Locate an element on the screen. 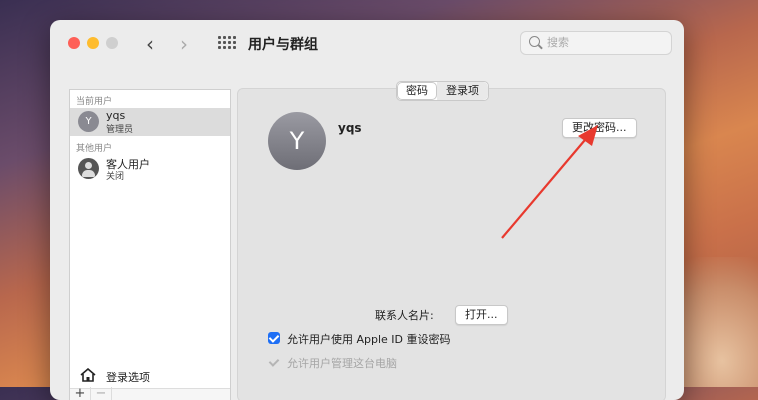 The width and height of the screenshot is (758, 400). tab-password: 密码 is located at coordinates (417, 91).